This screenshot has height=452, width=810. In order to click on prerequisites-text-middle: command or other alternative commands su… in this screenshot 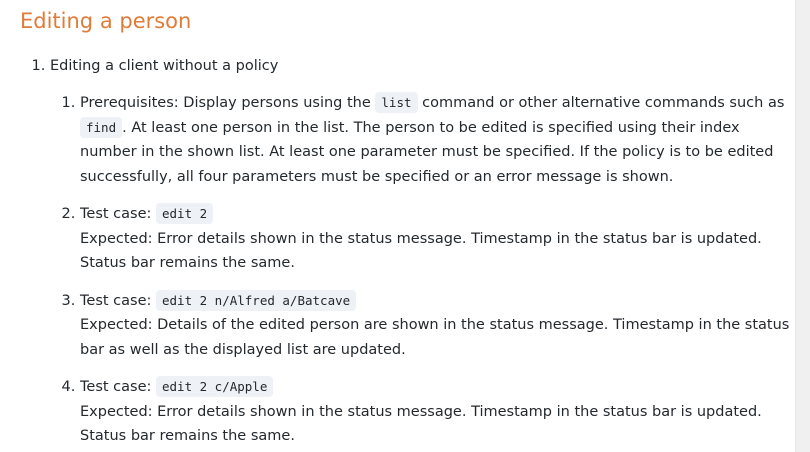, I will do `click(601, 103)`.